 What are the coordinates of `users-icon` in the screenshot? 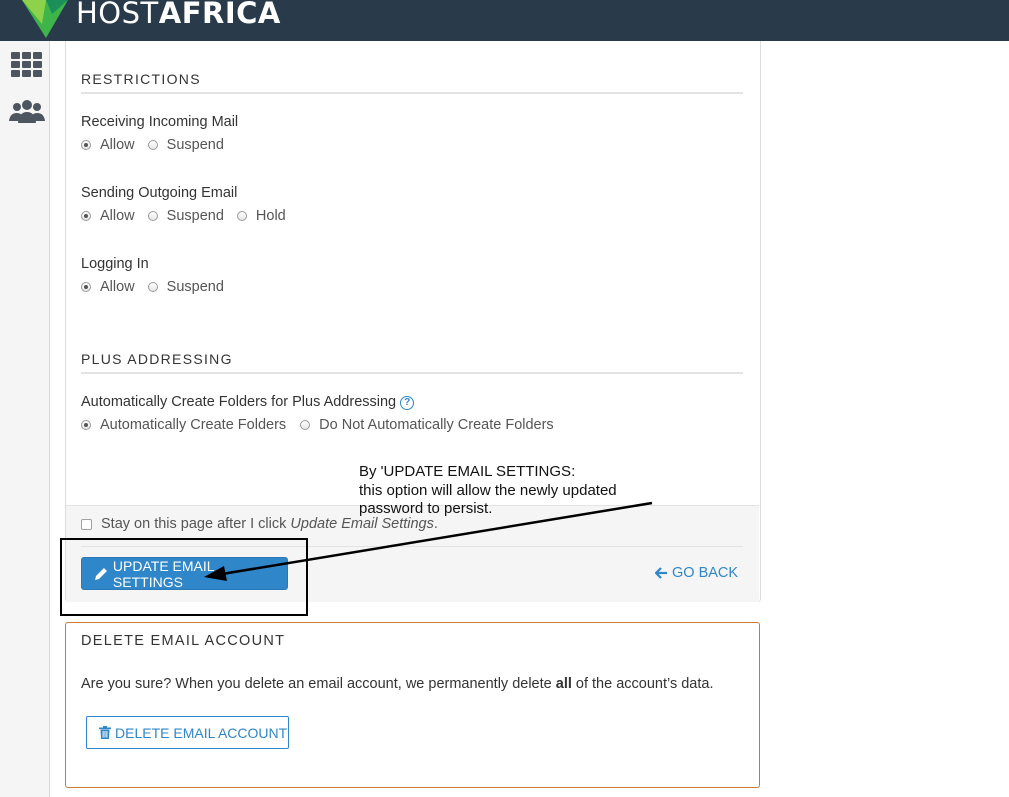 It's located at (27, 112).